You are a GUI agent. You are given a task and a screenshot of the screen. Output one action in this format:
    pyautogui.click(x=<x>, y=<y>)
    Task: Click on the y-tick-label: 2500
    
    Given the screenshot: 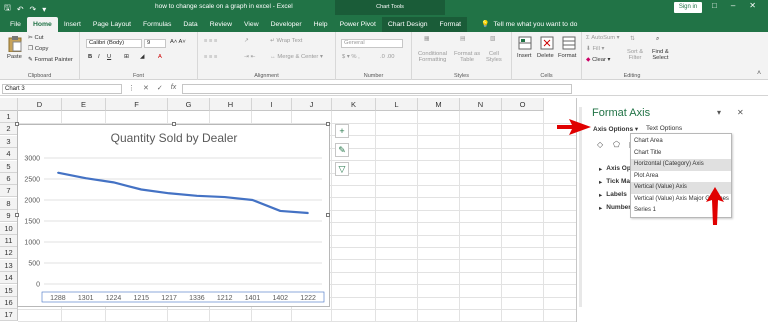 What is the action you would take?
    pyautogui.click(x=32, y=180)
    